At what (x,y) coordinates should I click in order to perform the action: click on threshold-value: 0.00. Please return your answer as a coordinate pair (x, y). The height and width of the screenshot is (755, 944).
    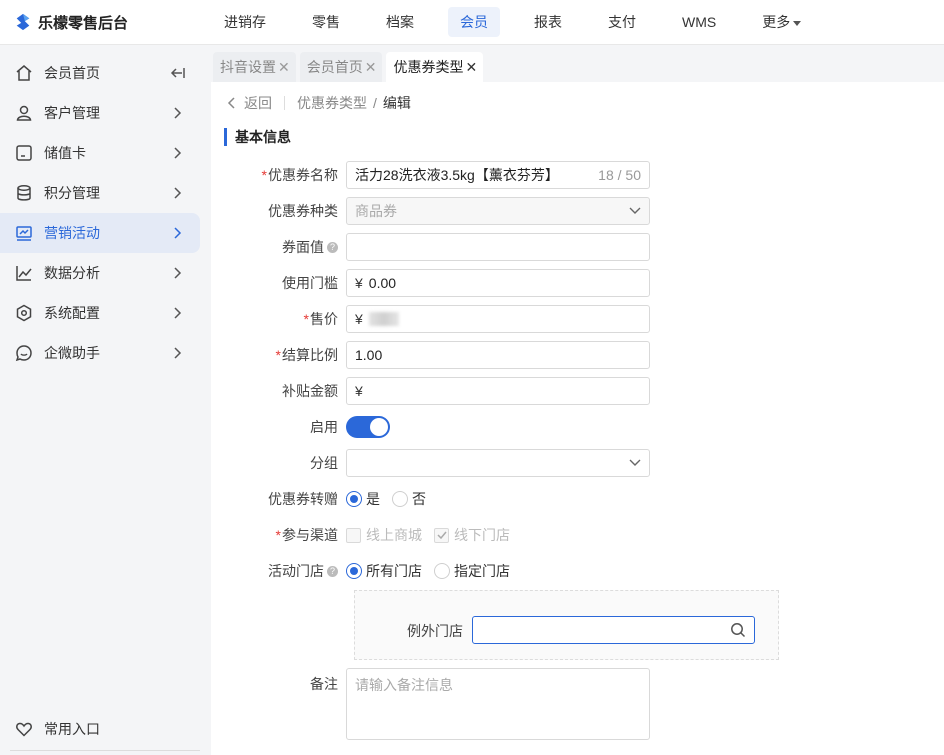
    Looking at the image, I should click on (382, 283).